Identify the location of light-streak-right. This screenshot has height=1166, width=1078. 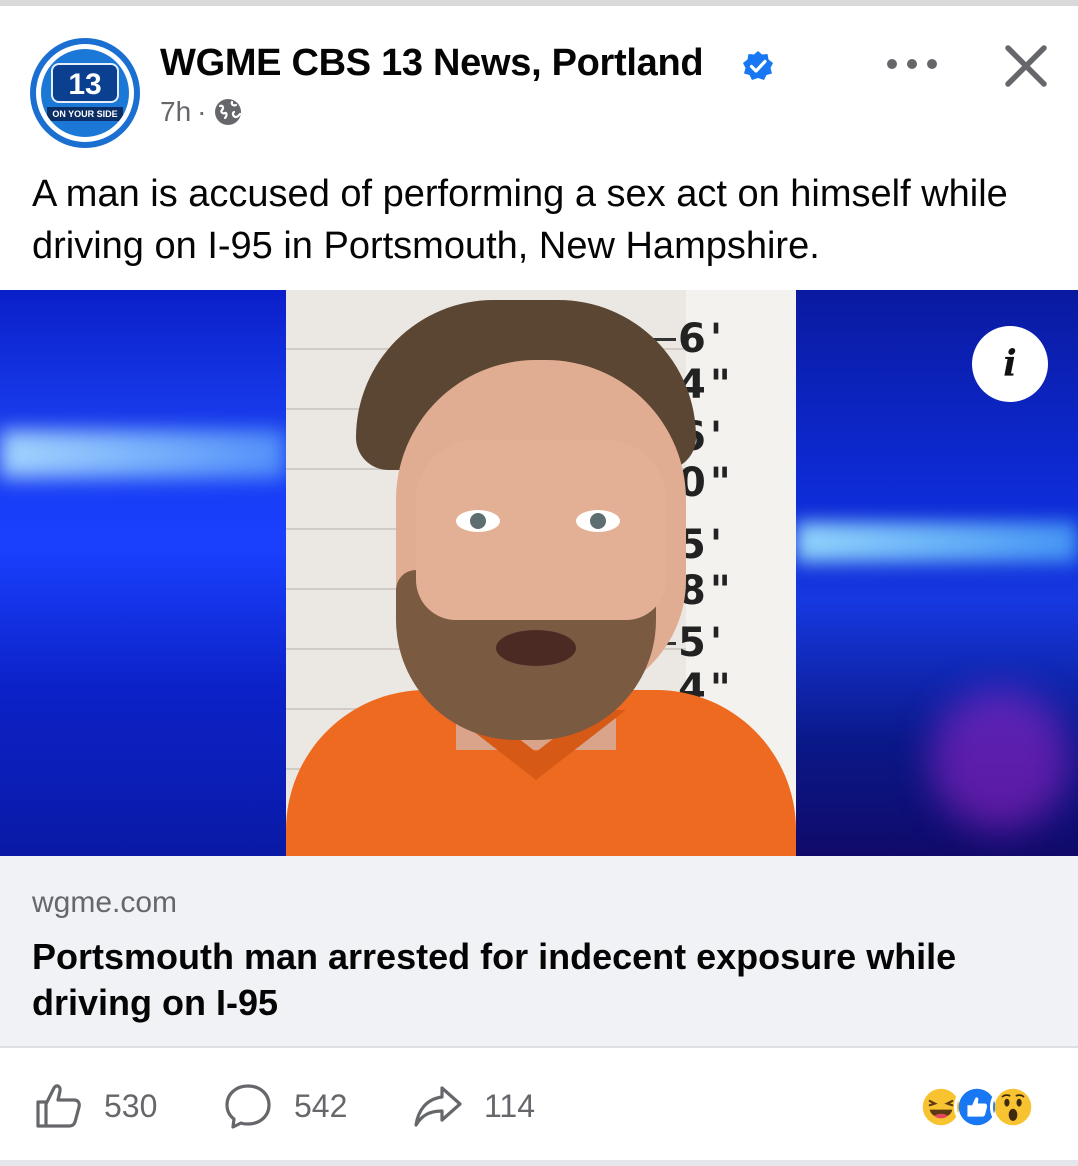
(937, 542).